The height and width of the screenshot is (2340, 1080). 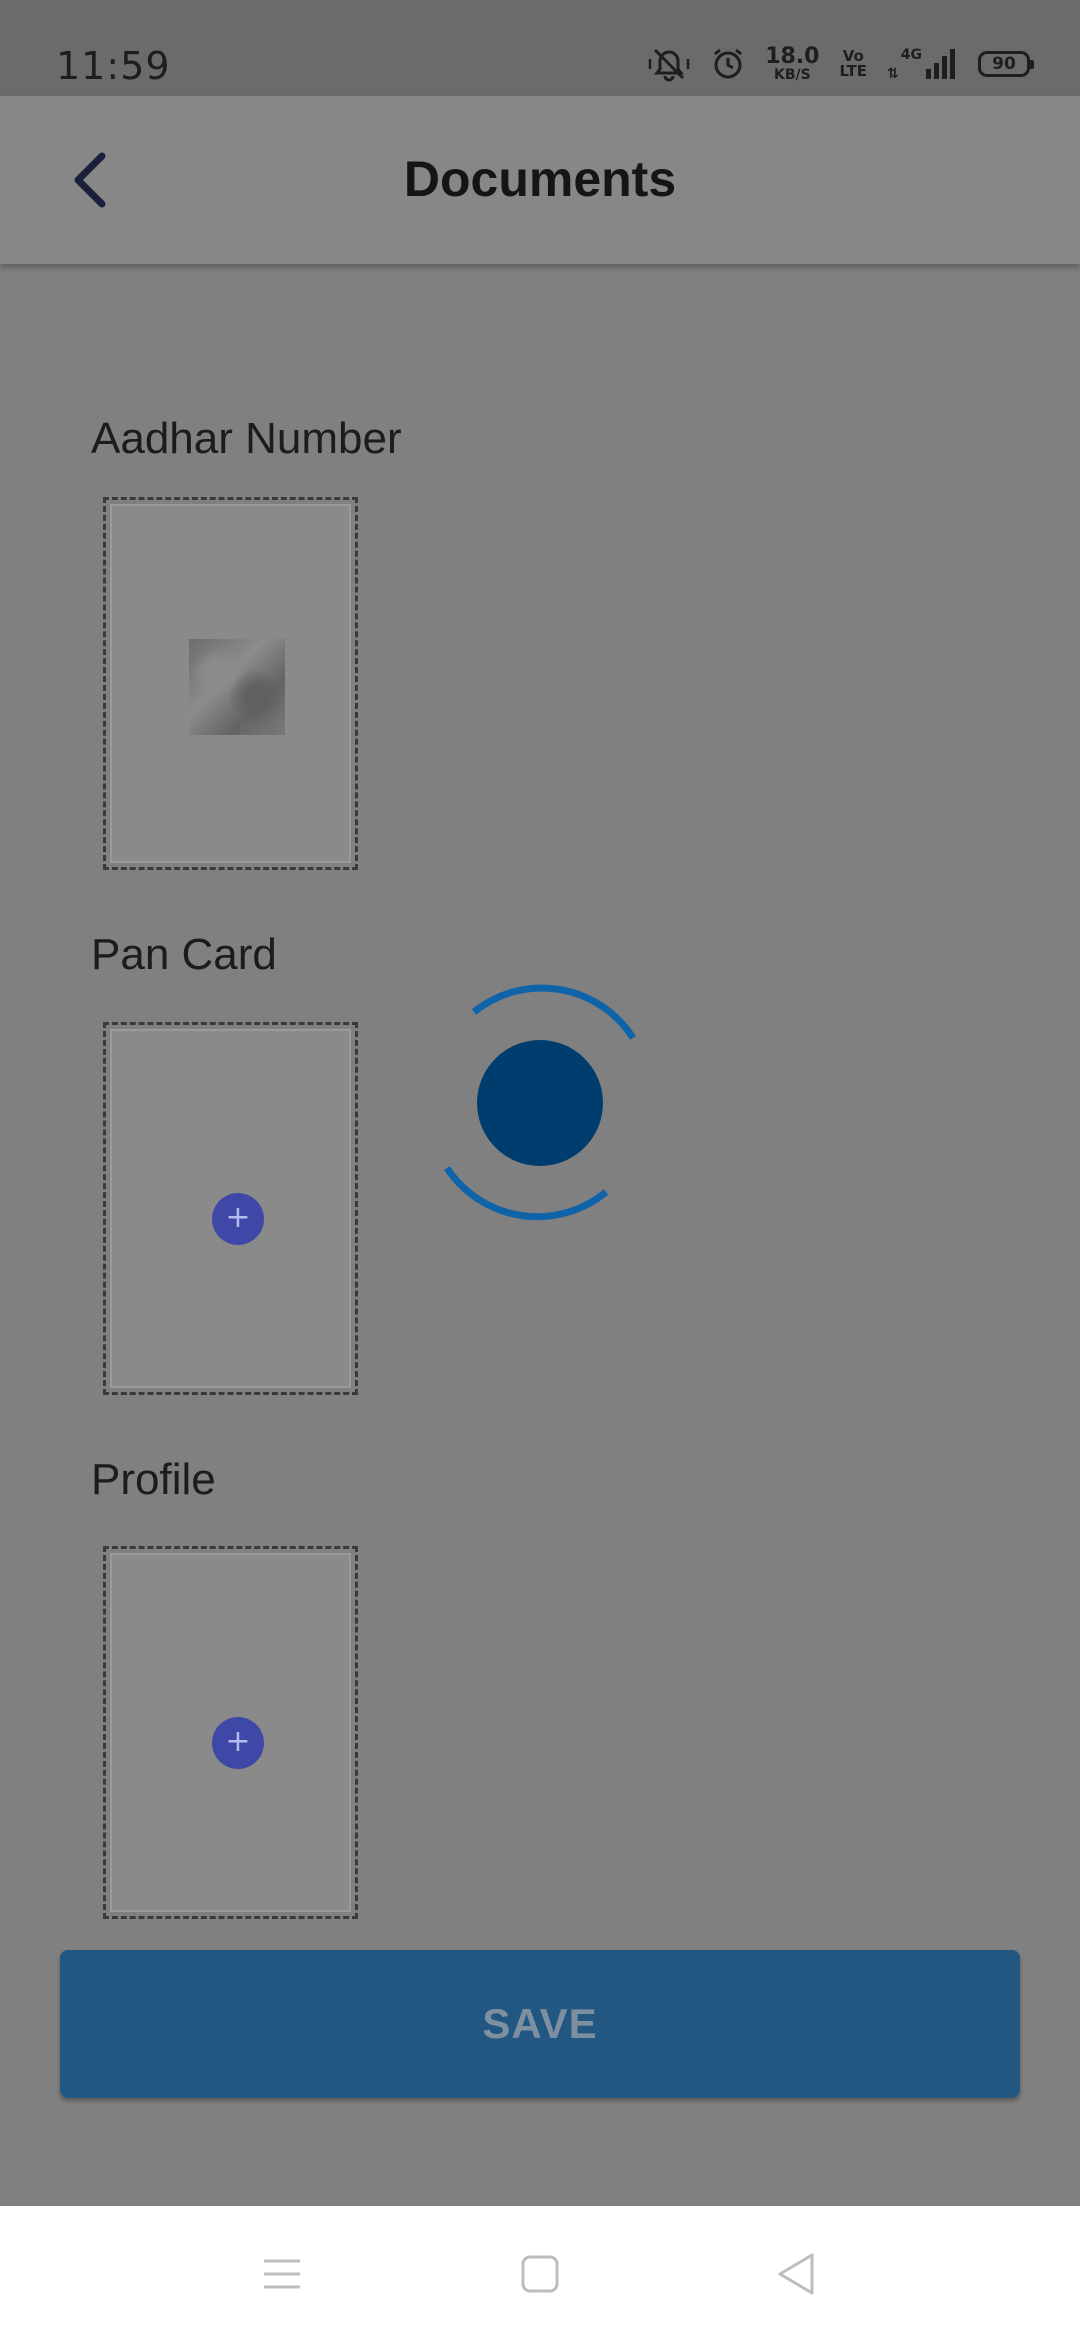 I want to click on network-speed-unit: KB/S, so click(x=792, y=75).